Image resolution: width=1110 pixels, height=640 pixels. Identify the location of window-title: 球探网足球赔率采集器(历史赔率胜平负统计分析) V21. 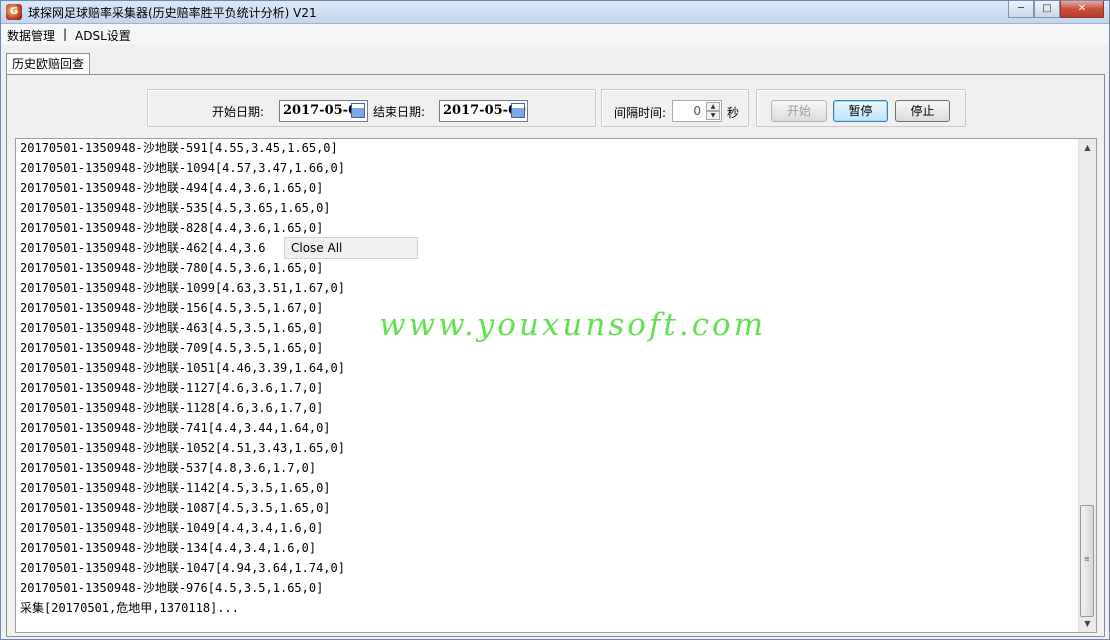
(172, 13).